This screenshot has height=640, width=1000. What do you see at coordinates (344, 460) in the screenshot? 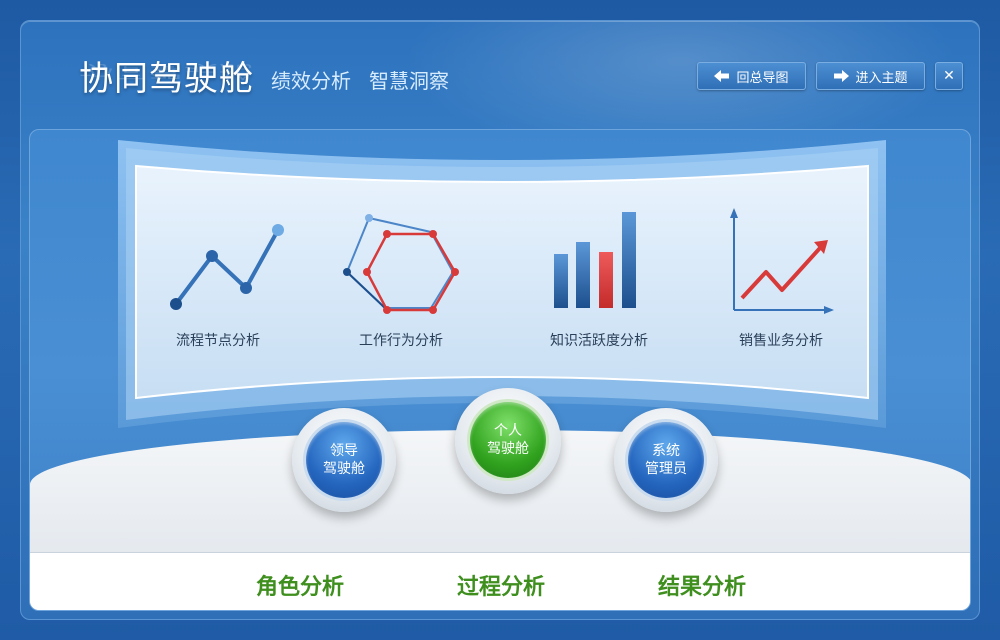
I see `leader-cockpit-button: 领导 驾驶舱` at bounding box center [344, 460].